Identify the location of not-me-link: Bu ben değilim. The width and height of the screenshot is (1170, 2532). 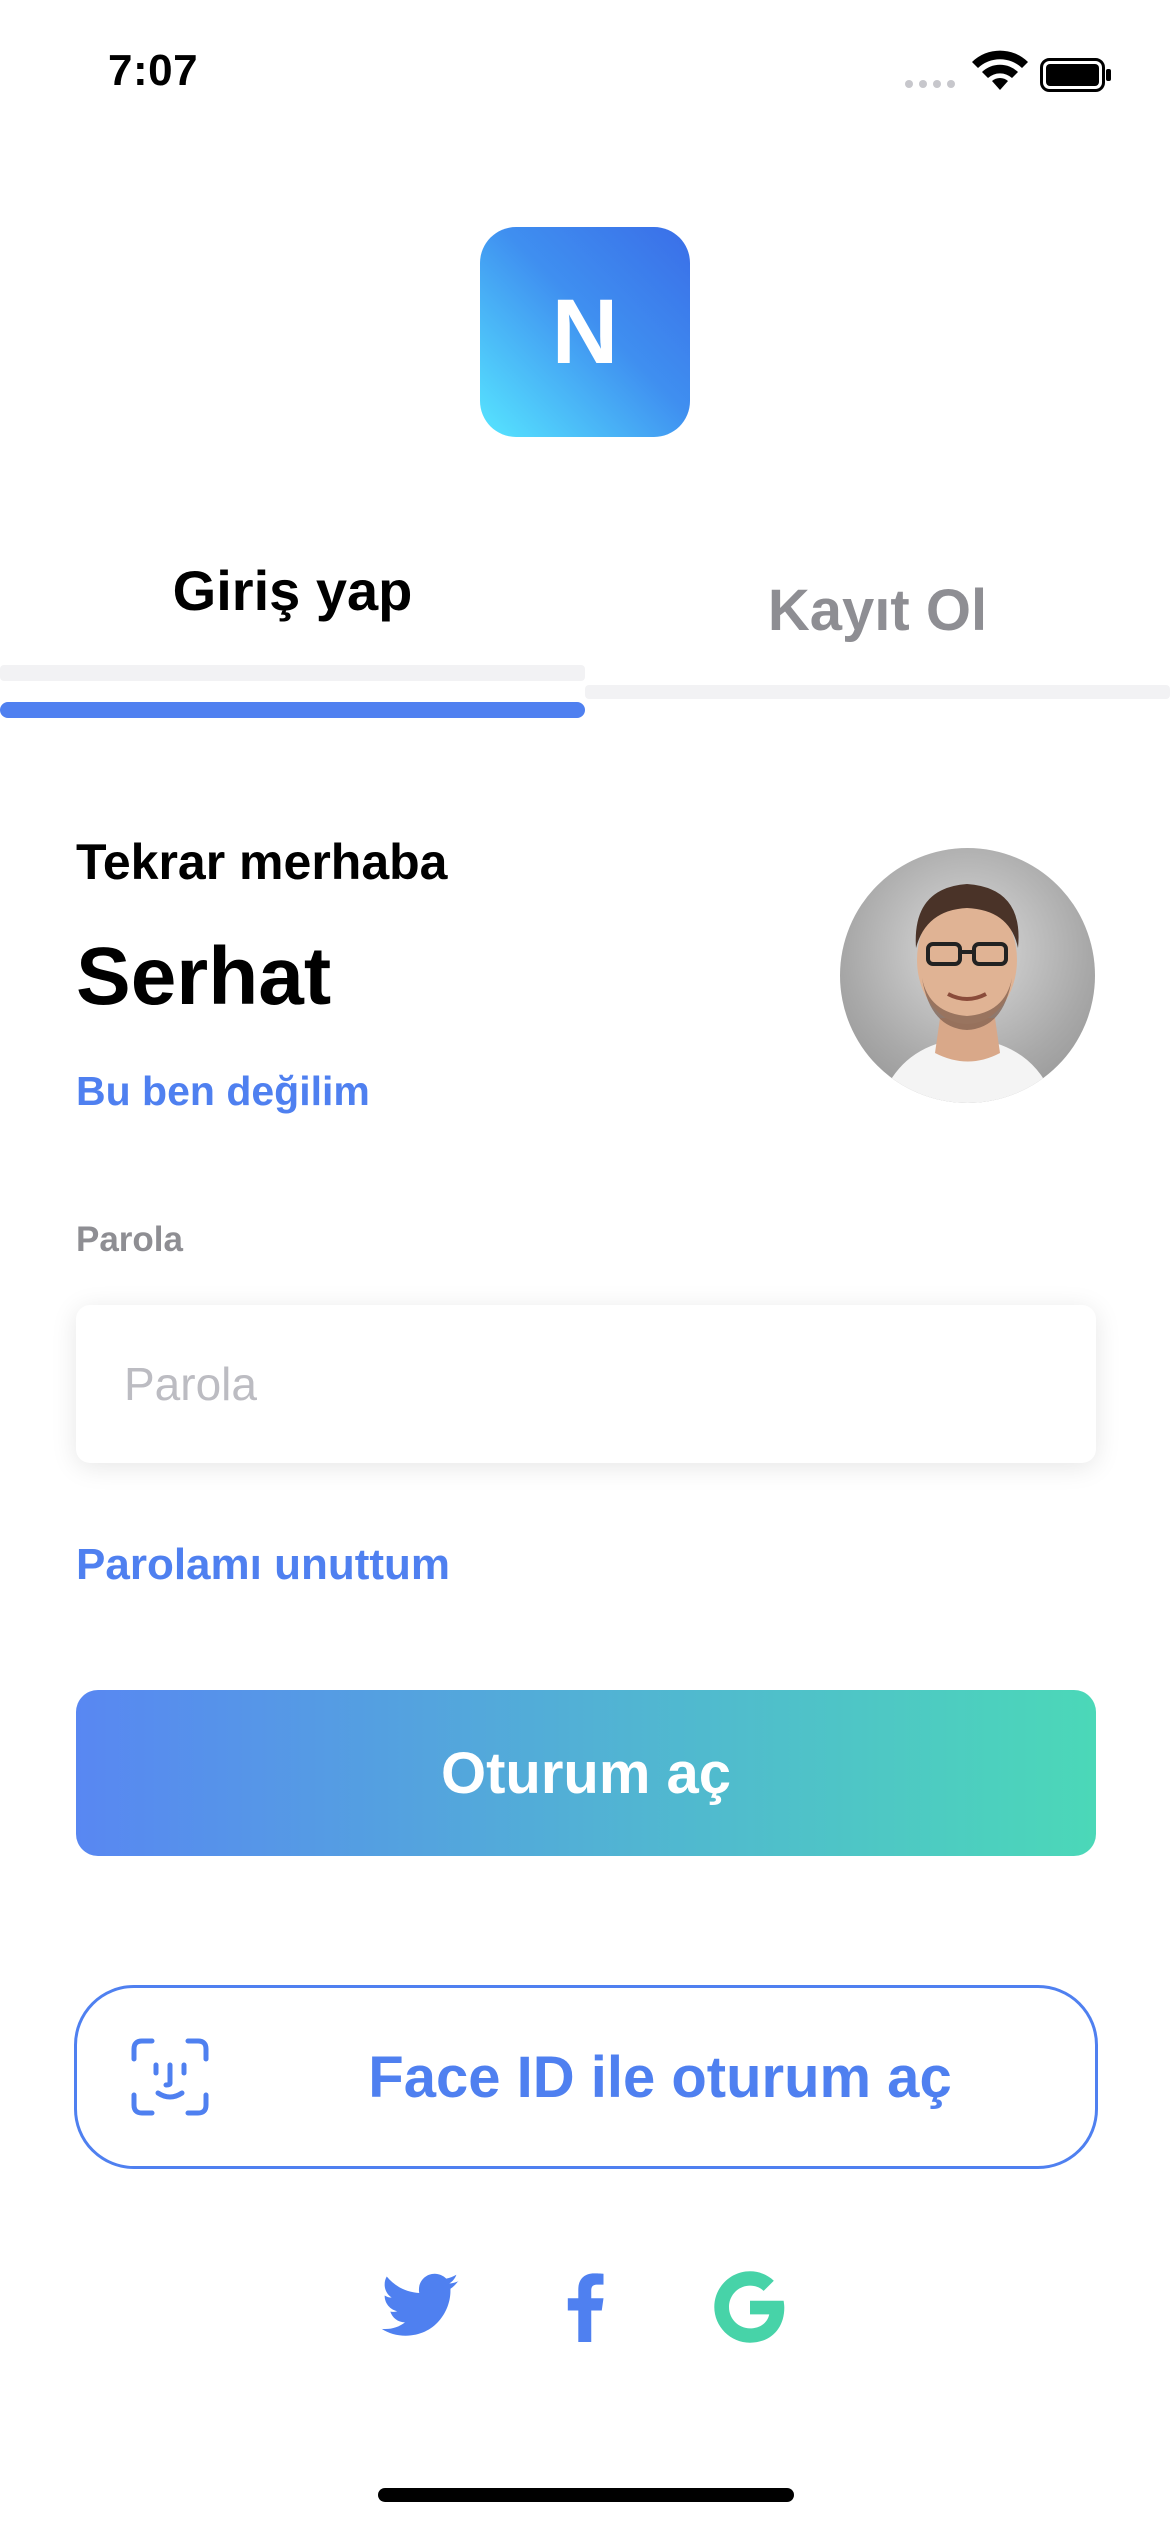
(223, 1091).